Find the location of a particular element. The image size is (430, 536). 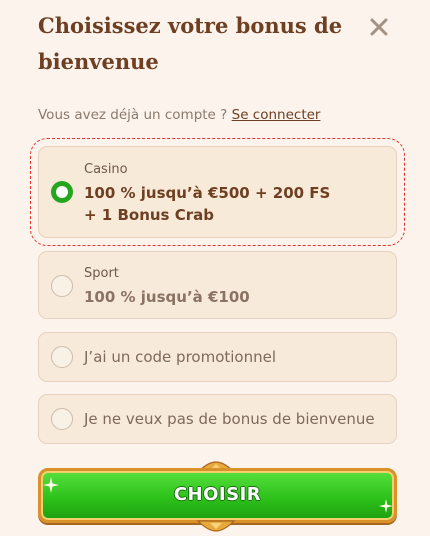

close-icon is located at coordinates (379, 27).